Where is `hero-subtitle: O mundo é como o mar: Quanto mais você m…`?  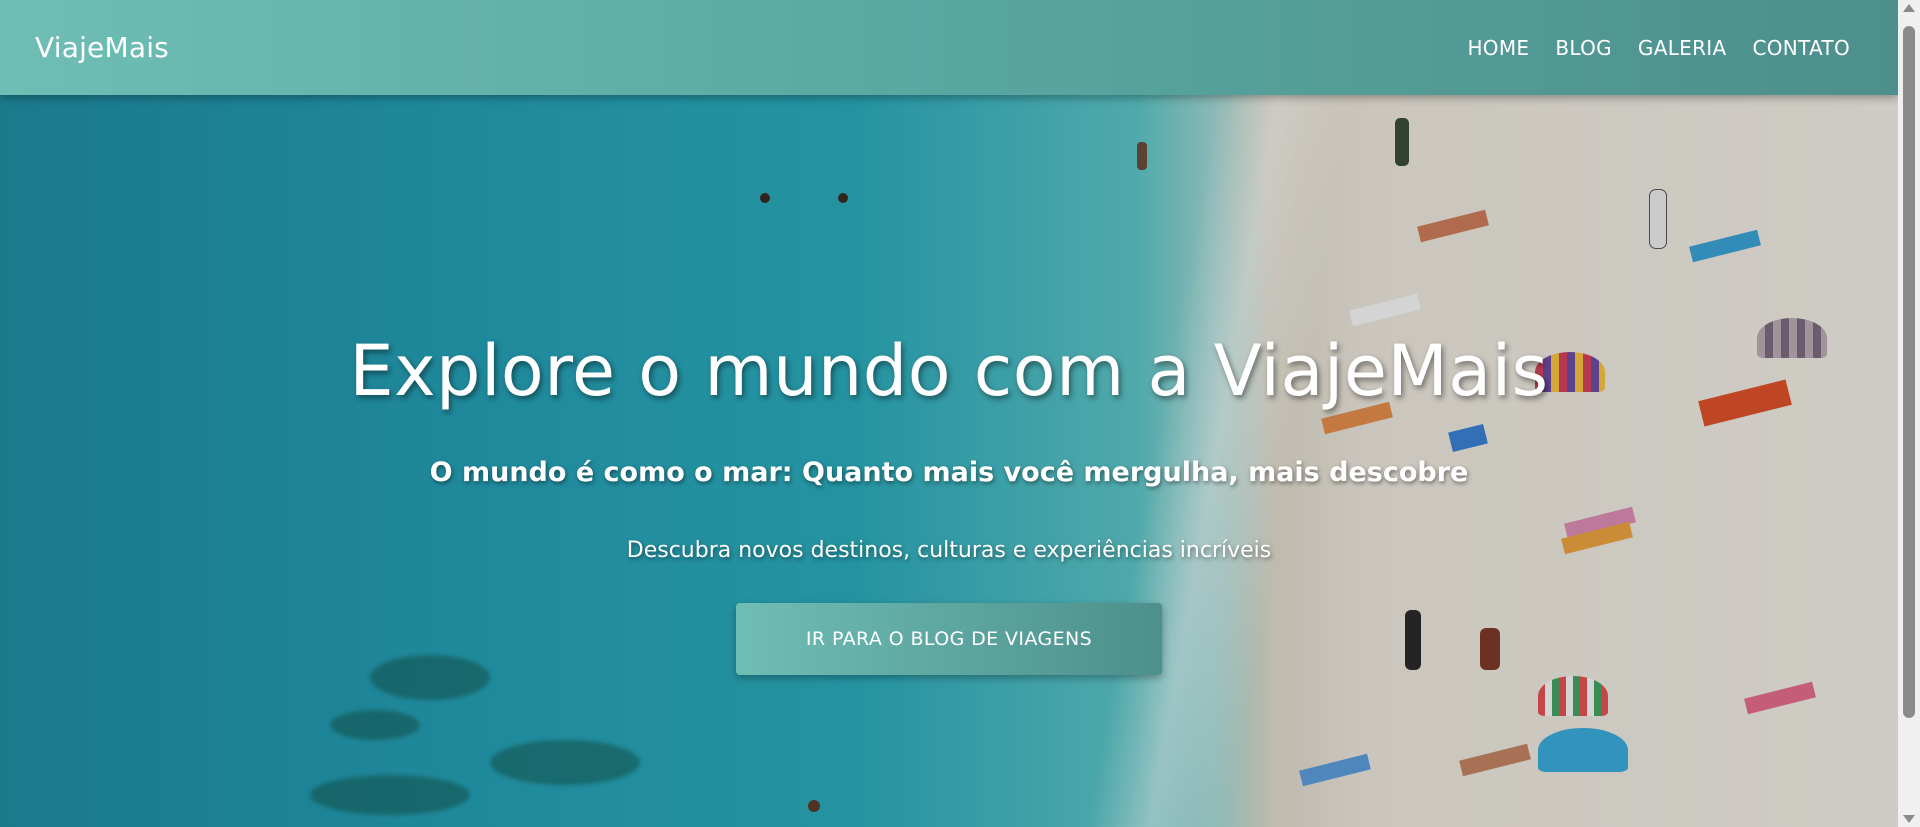
hero-subtitle: O mundo é como o mar: Quanto mais você m… is located at coordinates (949, 472).